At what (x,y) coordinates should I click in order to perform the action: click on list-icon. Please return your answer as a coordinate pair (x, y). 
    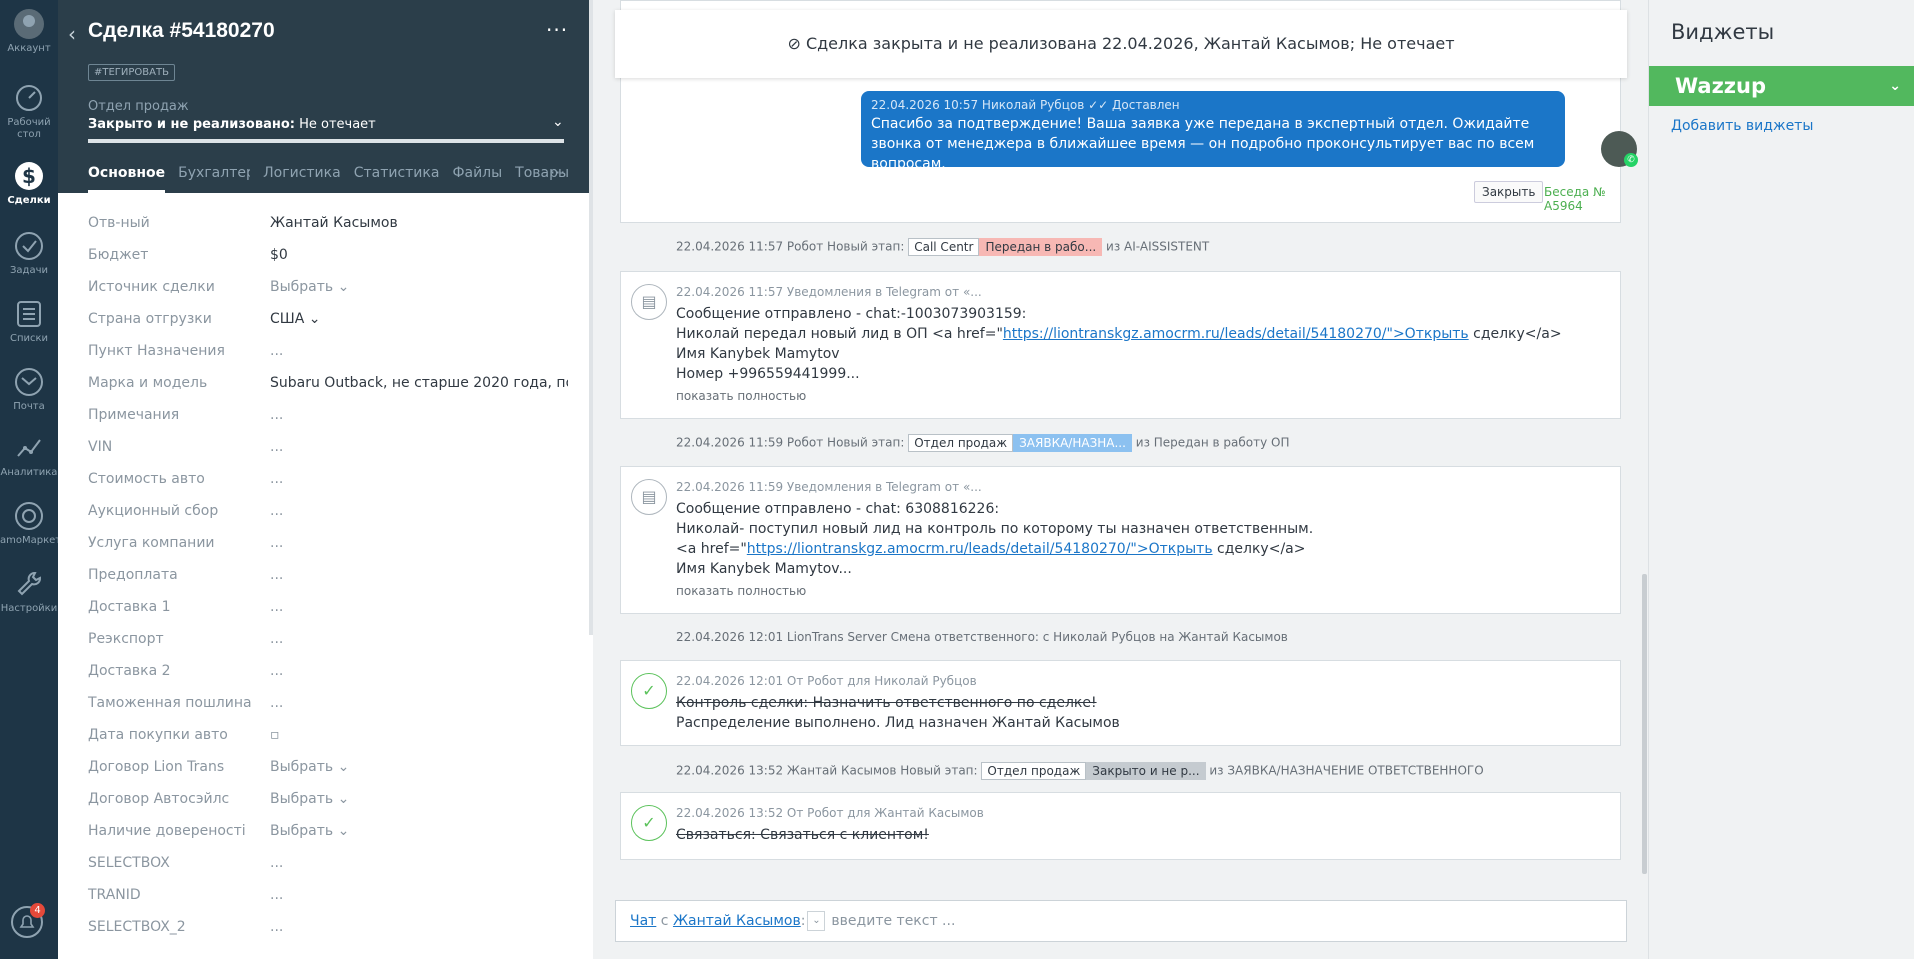
    Looking at the image, I should click on (29, 314).